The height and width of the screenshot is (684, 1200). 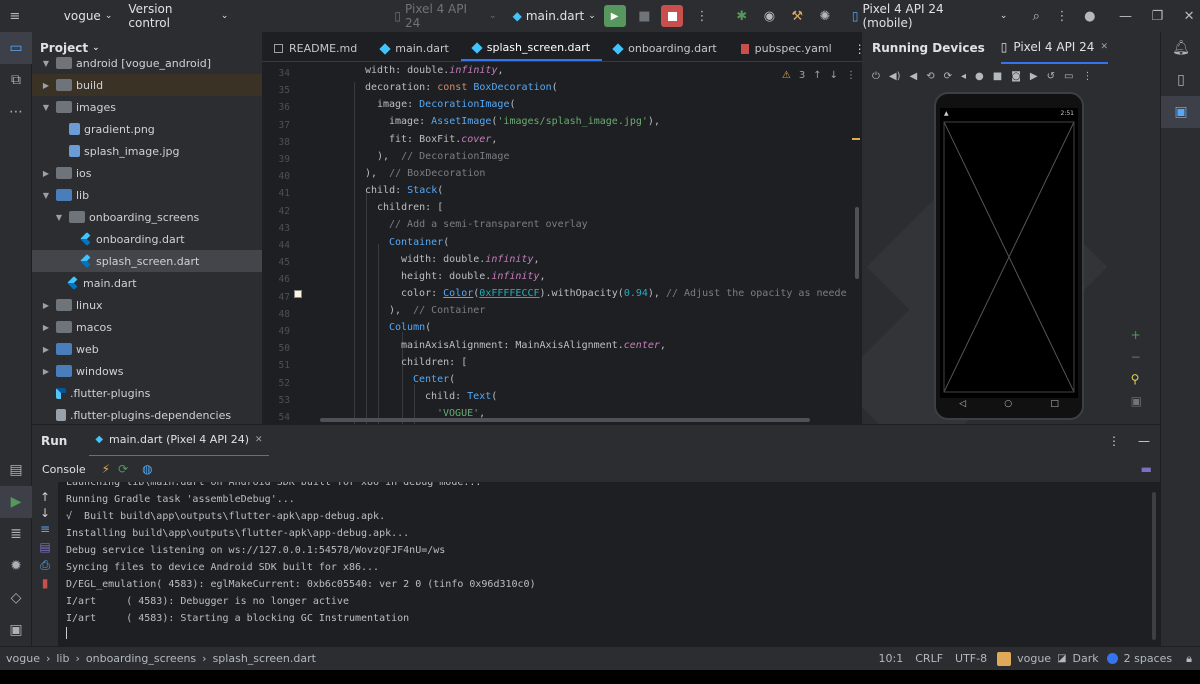 What do you see at coordinates (141, 658) in the screenshot?
I see `breadcrumb-item: onboarding_screens` at bounding box center [141, 658].